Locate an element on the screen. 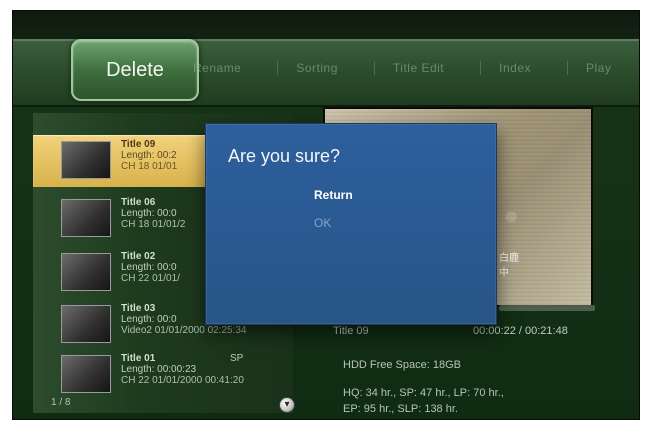  recording-quality-badge: SP is located at coordinates (237, 358).